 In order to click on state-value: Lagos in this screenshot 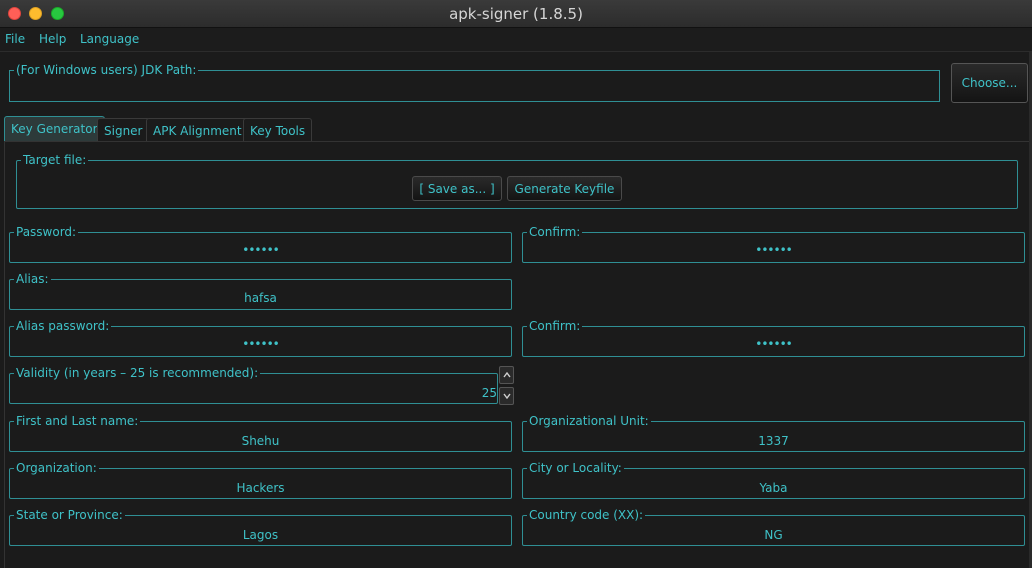, I will do `click(260, 535)`.